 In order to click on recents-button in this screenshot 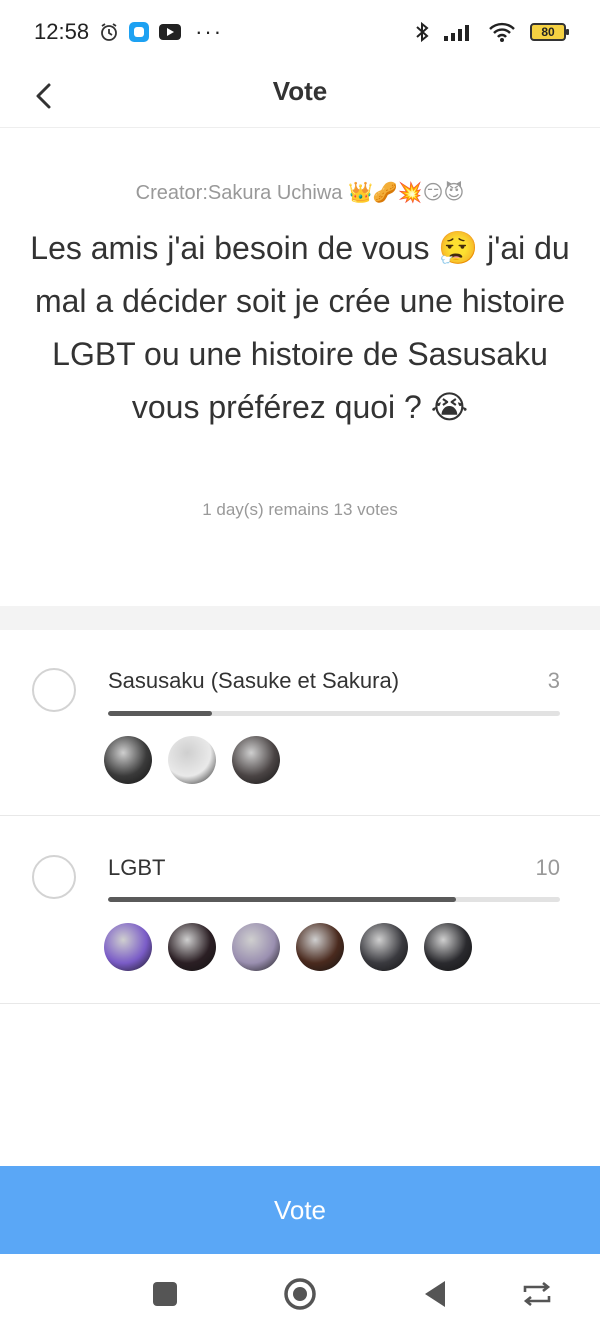, I will do `click(165, 1294)`.